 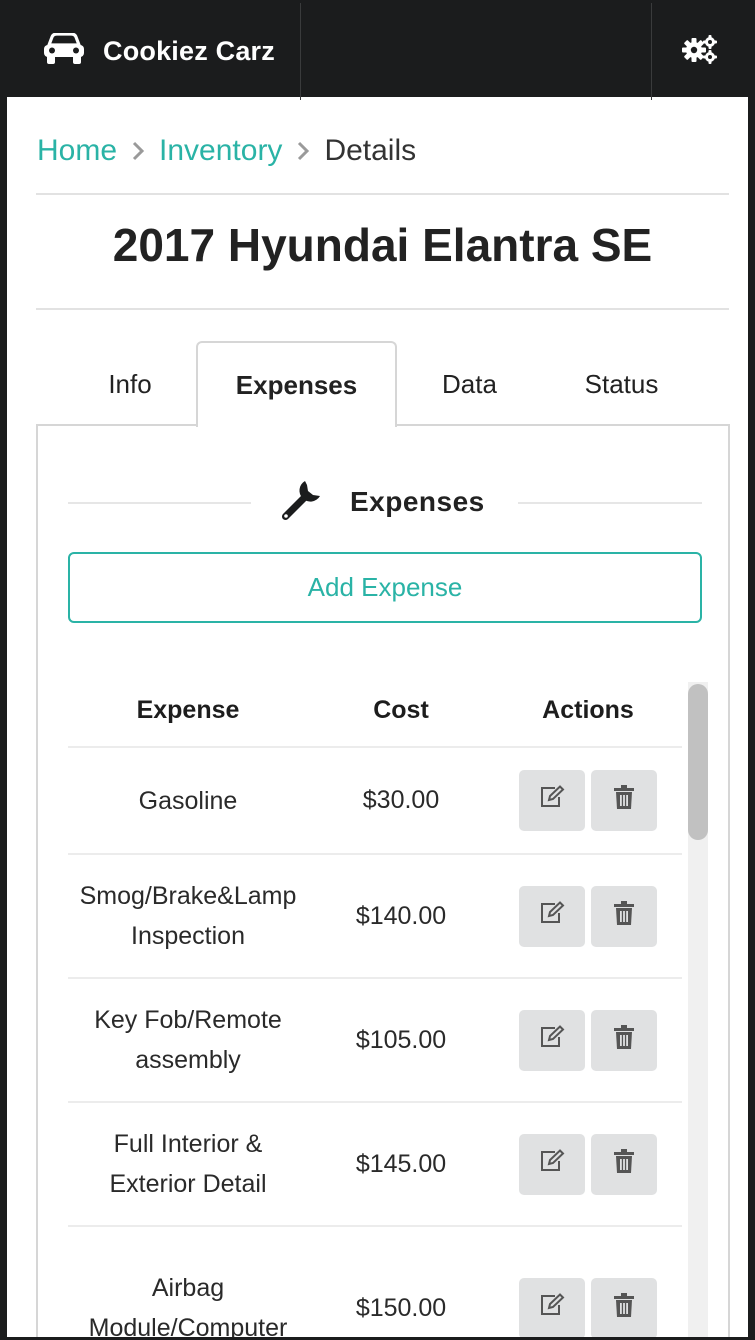 What do you see at coordinates (401, 800) in the screenshot?
I see `expense-cost: $30.00` at bounding box center [401, 800].